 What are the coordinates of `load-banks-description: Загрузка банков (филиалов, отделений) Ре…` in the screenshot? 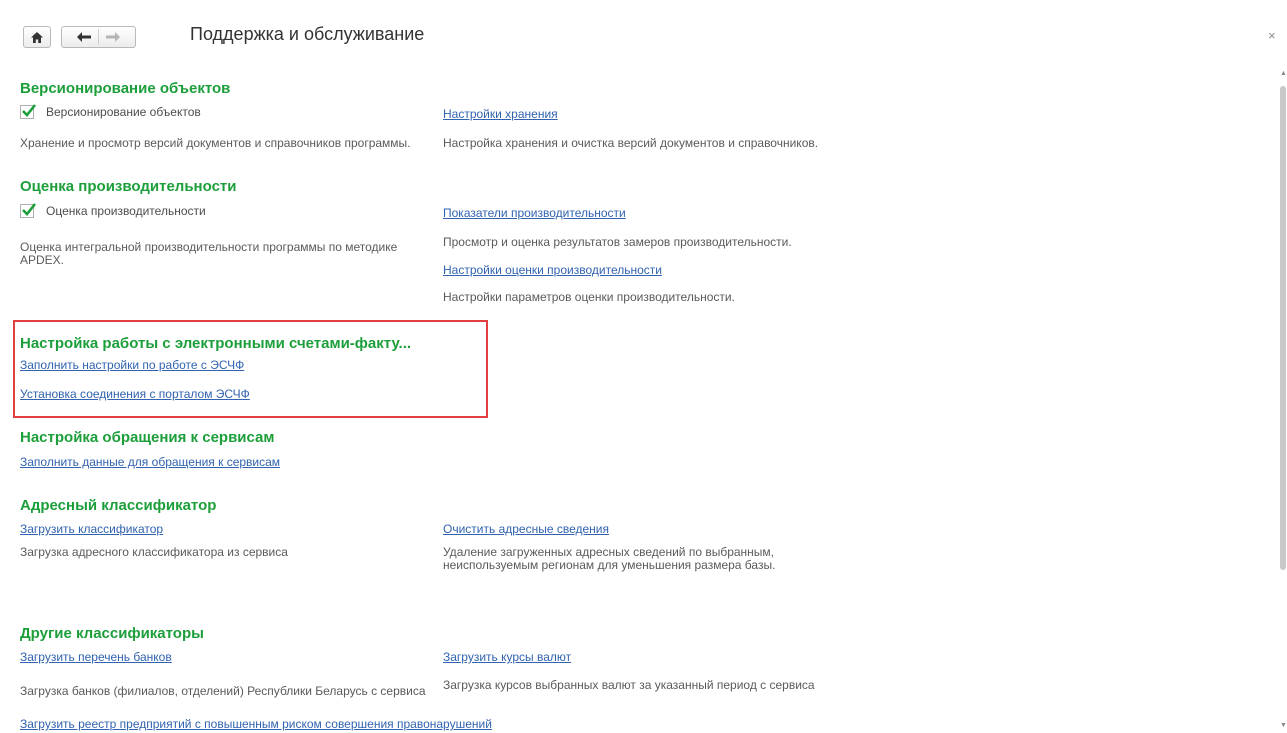 It's located at (223, 691).